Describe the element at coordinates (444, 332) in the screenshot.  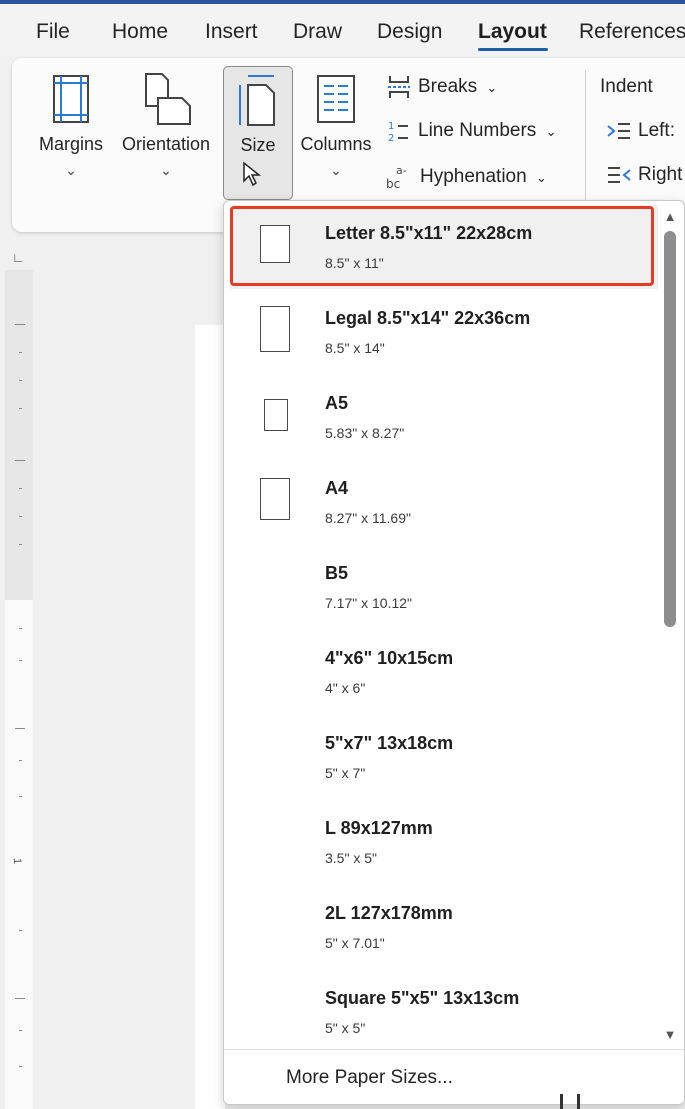
I see `paper-size-item-legal: Legal 8.5"x14" 22x36cm 8.5" x 14"` at that location.